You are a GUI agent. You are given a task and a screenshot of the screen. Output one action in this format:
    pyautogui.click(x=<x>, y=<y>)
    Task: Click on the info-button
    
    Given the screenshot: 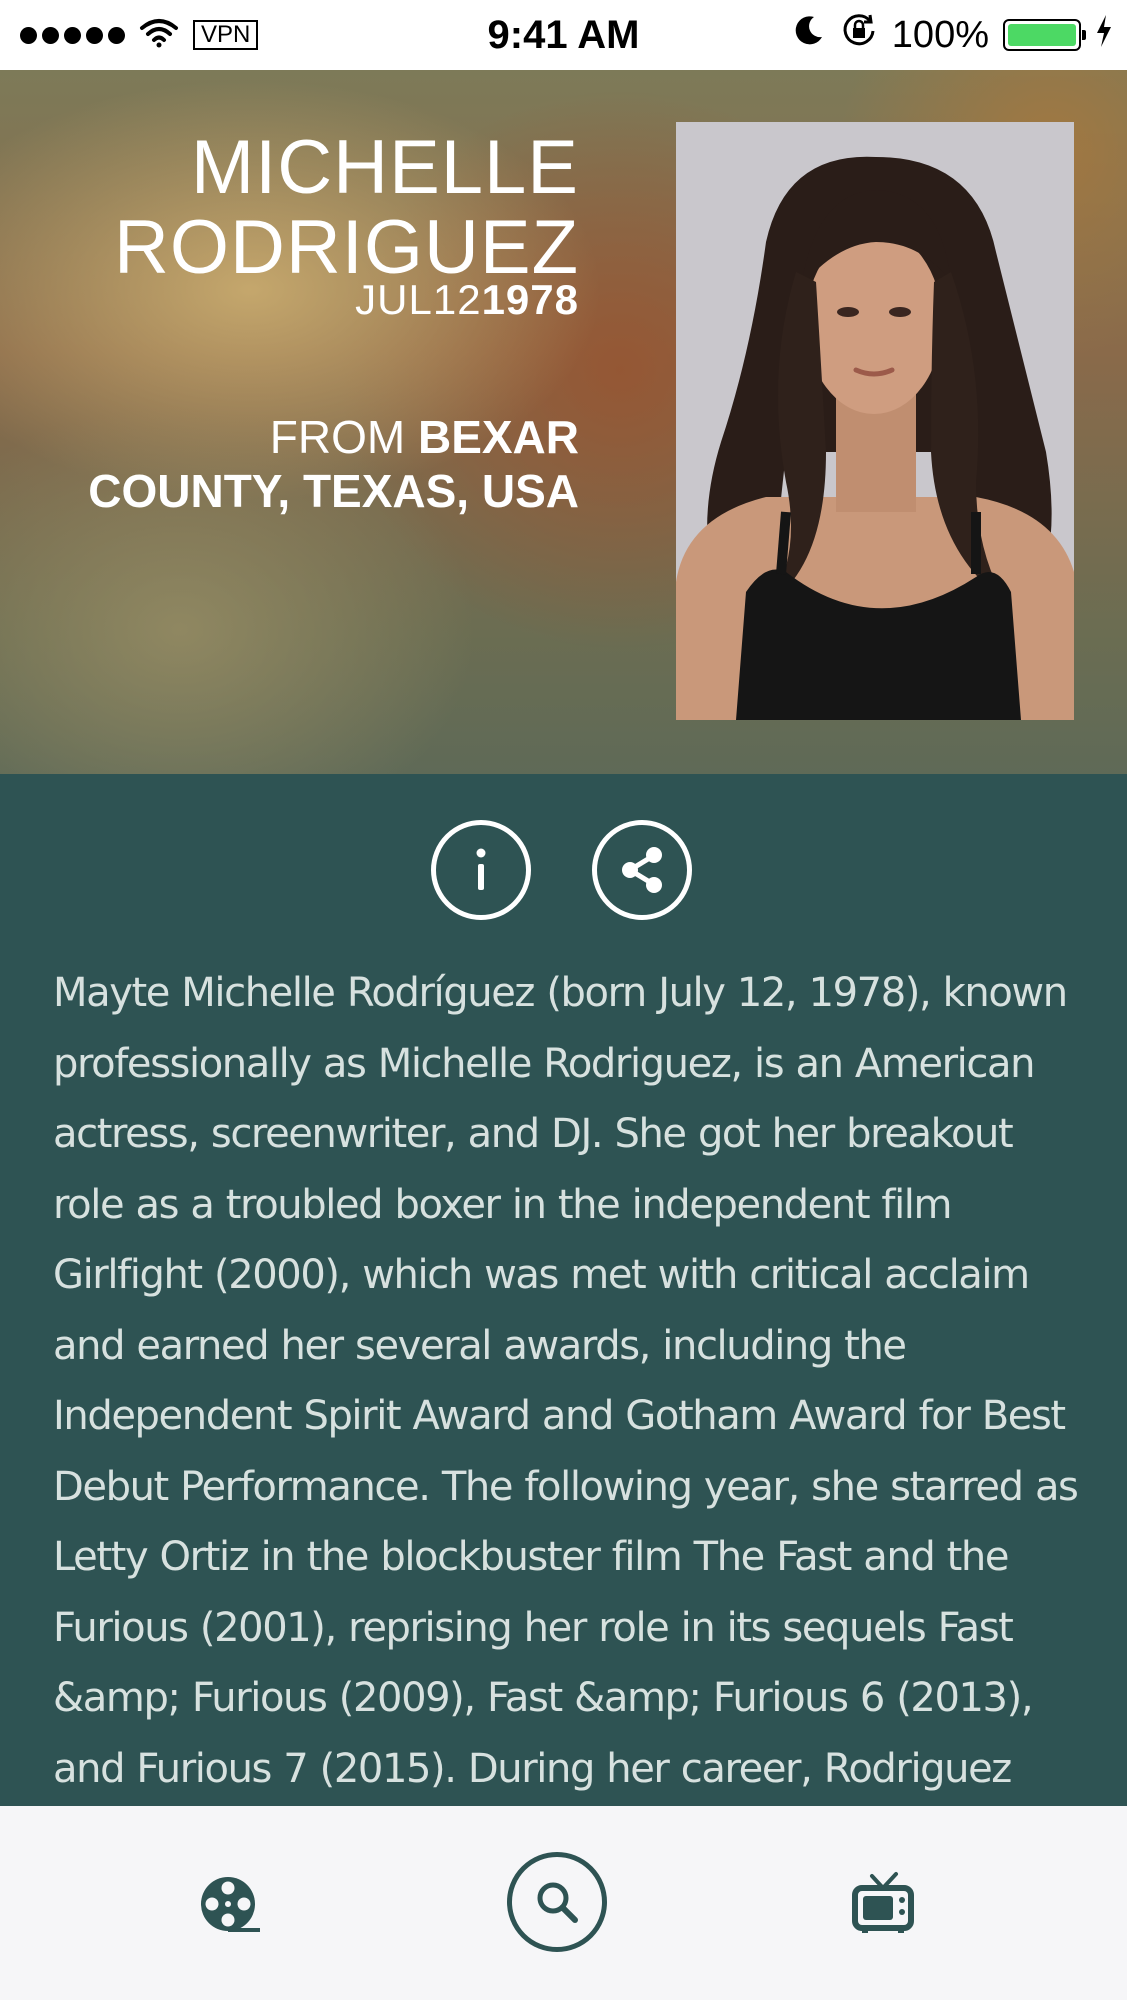 What is the action you would take?
    pyautogui.click(x=481, y=870)
    